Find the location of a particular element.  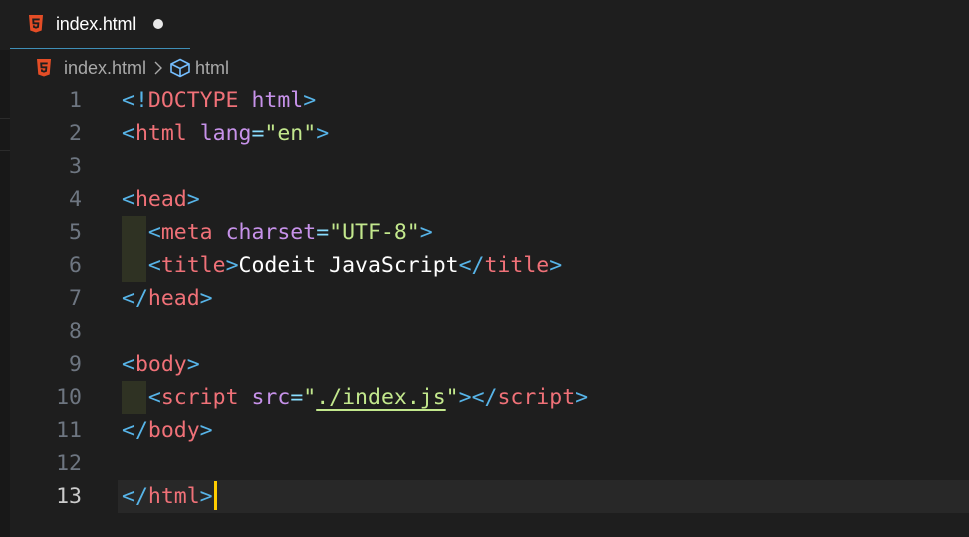

line-number: 11 is located at coordinates (69, 430).